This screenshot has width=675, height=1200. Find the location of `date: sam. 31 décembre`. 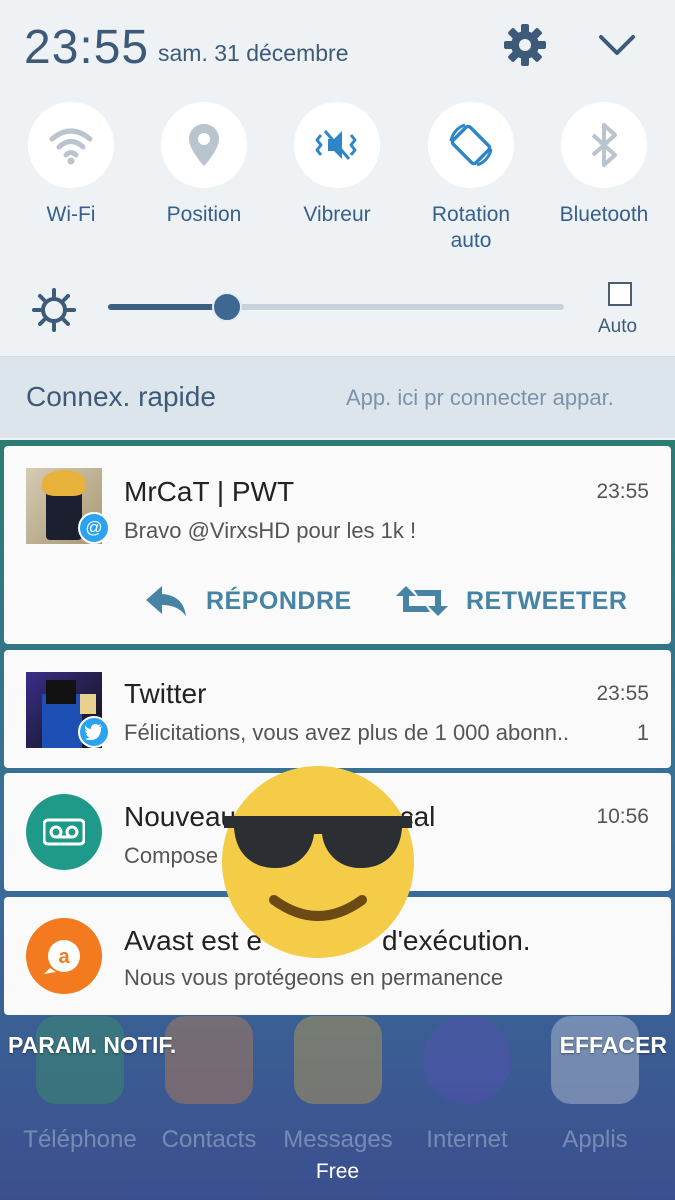

date: sam. 31 décembre is located at coordinates (253, 53).